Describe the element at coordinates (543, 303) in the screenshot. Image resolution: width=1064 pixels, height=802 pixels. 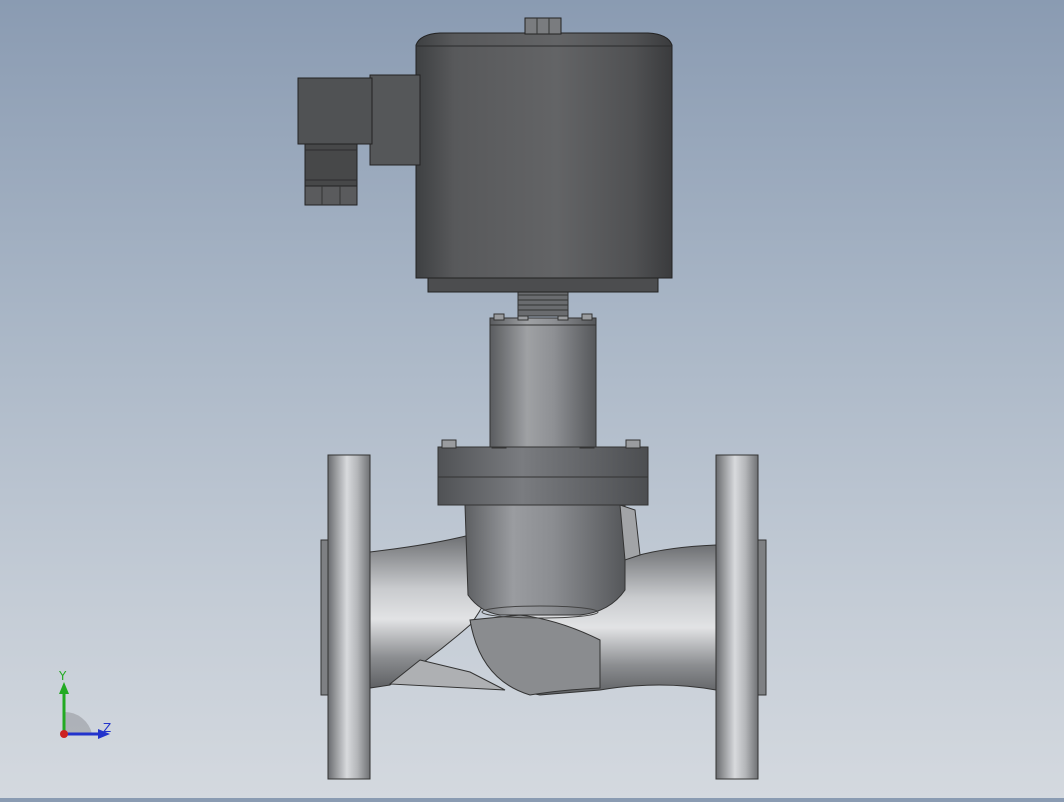
I see `threaded-stem` at that location.